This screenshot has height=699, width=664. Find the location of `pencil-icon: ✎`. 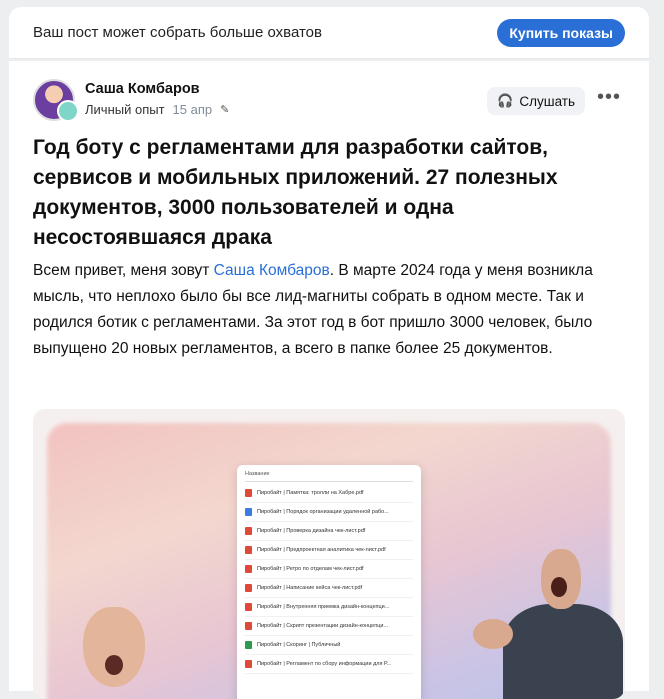

pencil-icon: ✎ is located at coordinates (225, 110).